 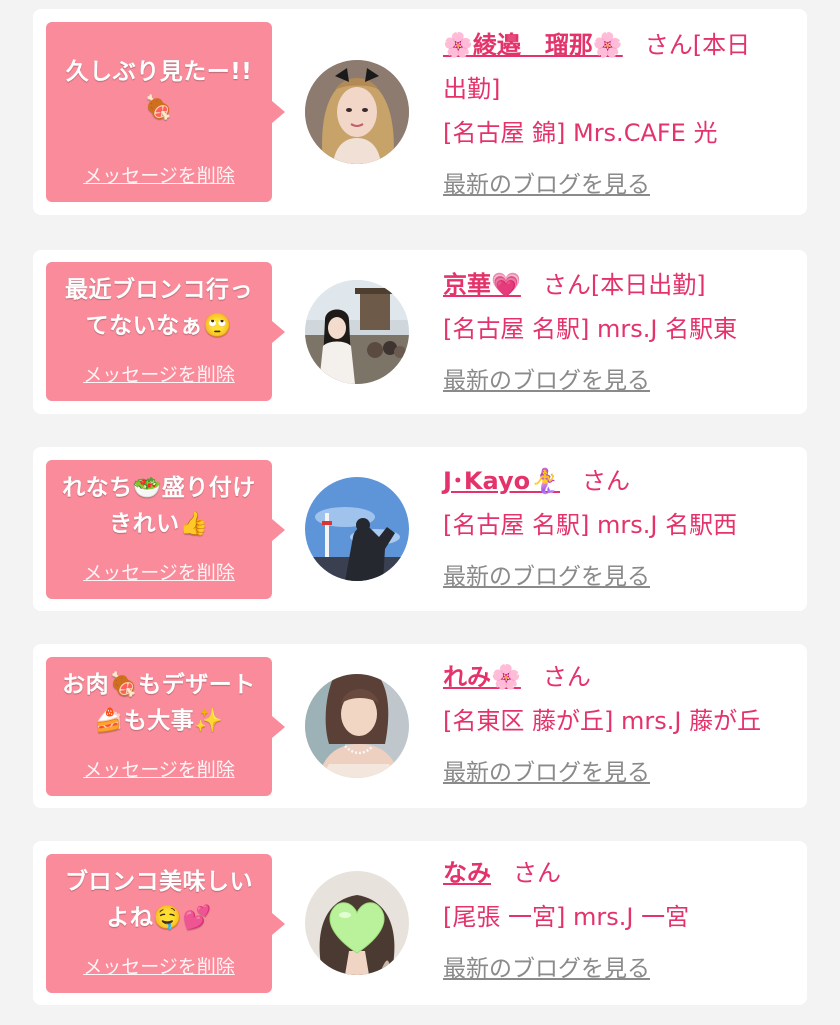 What do you see at coordinates (616, 677) in the screenshot?
I see `cast-name-line: れみ🌸 さん` at bounding box center [616, 677].